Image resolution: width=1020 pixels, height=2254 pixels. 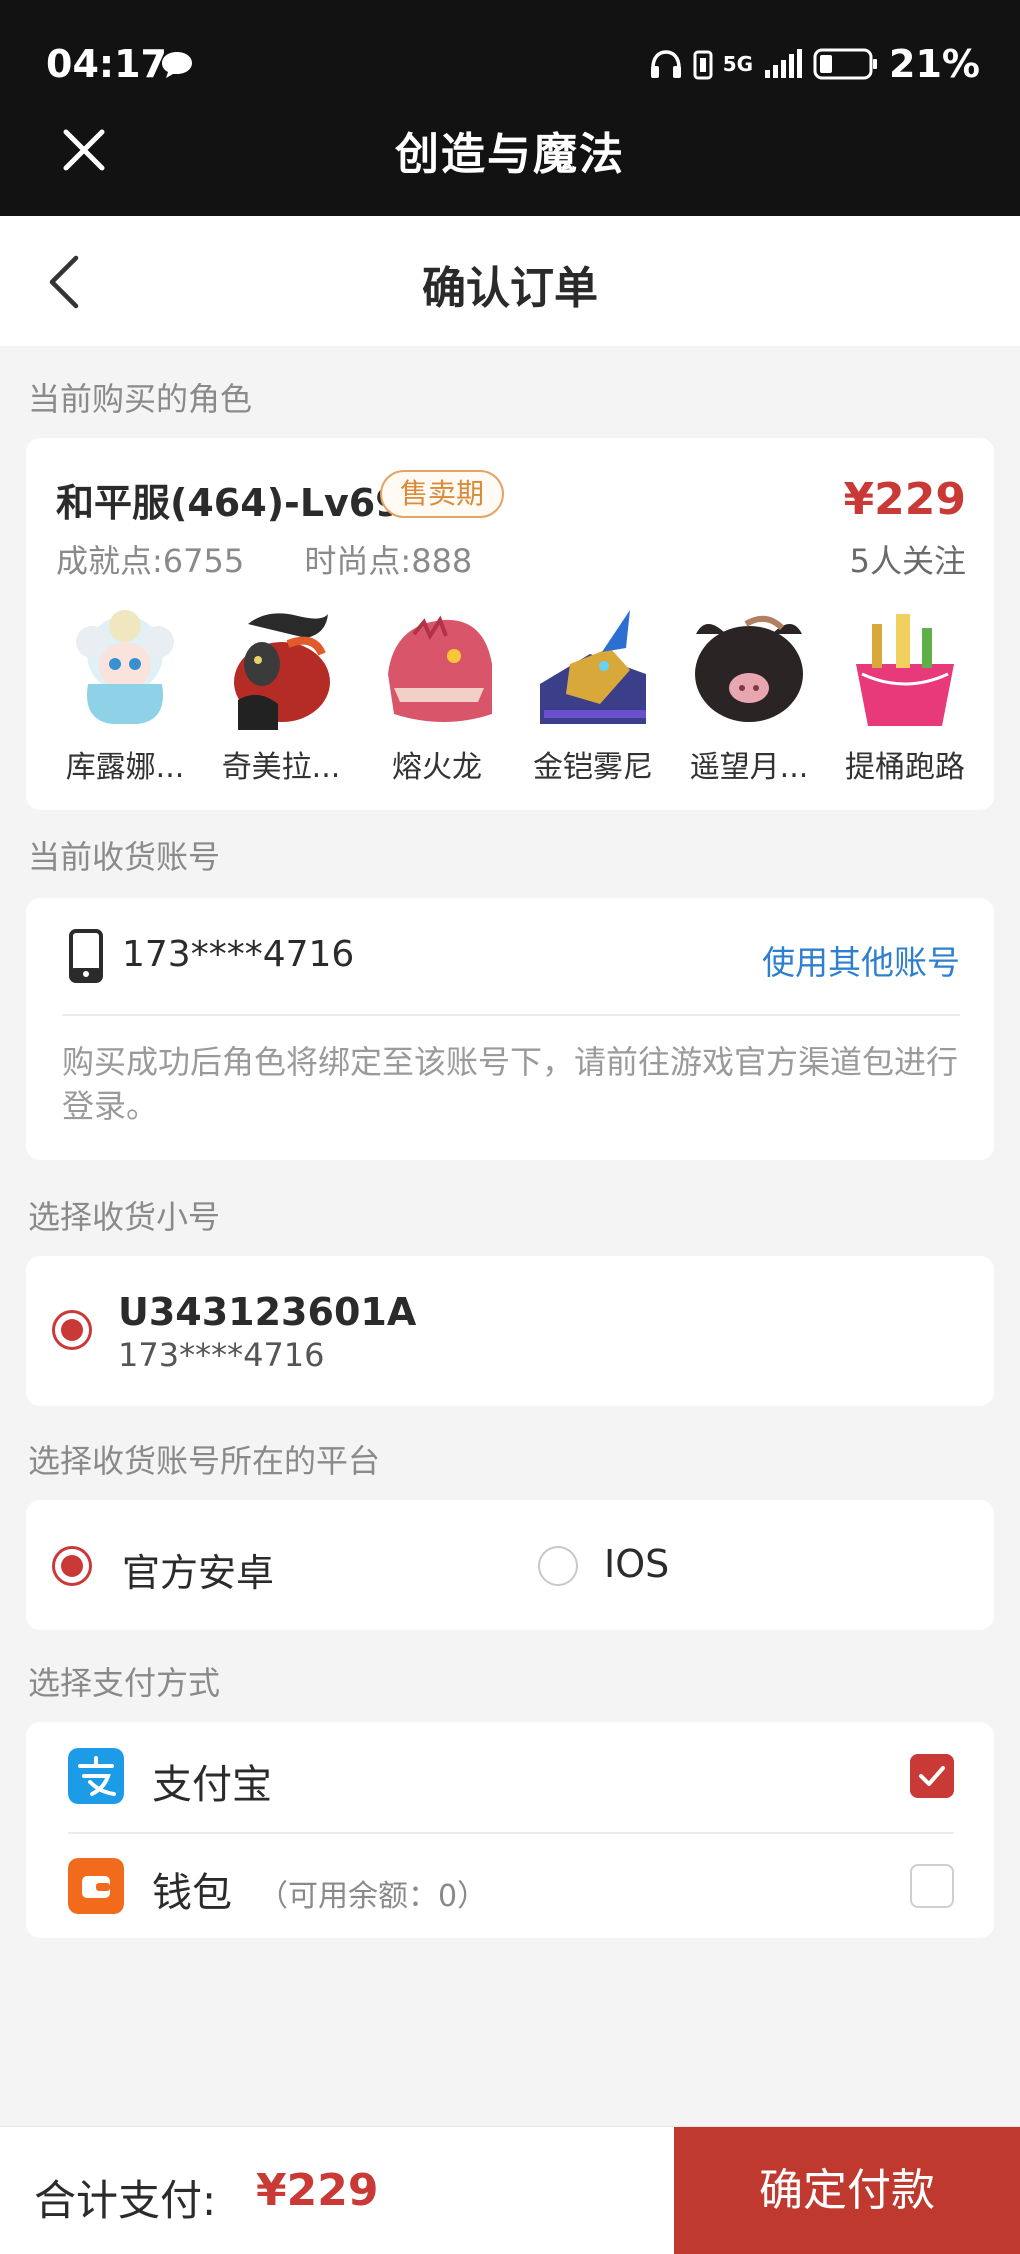 I want to click on section-label-platform: 选择收货账号所在的平台, so click(x=204, y=1461).